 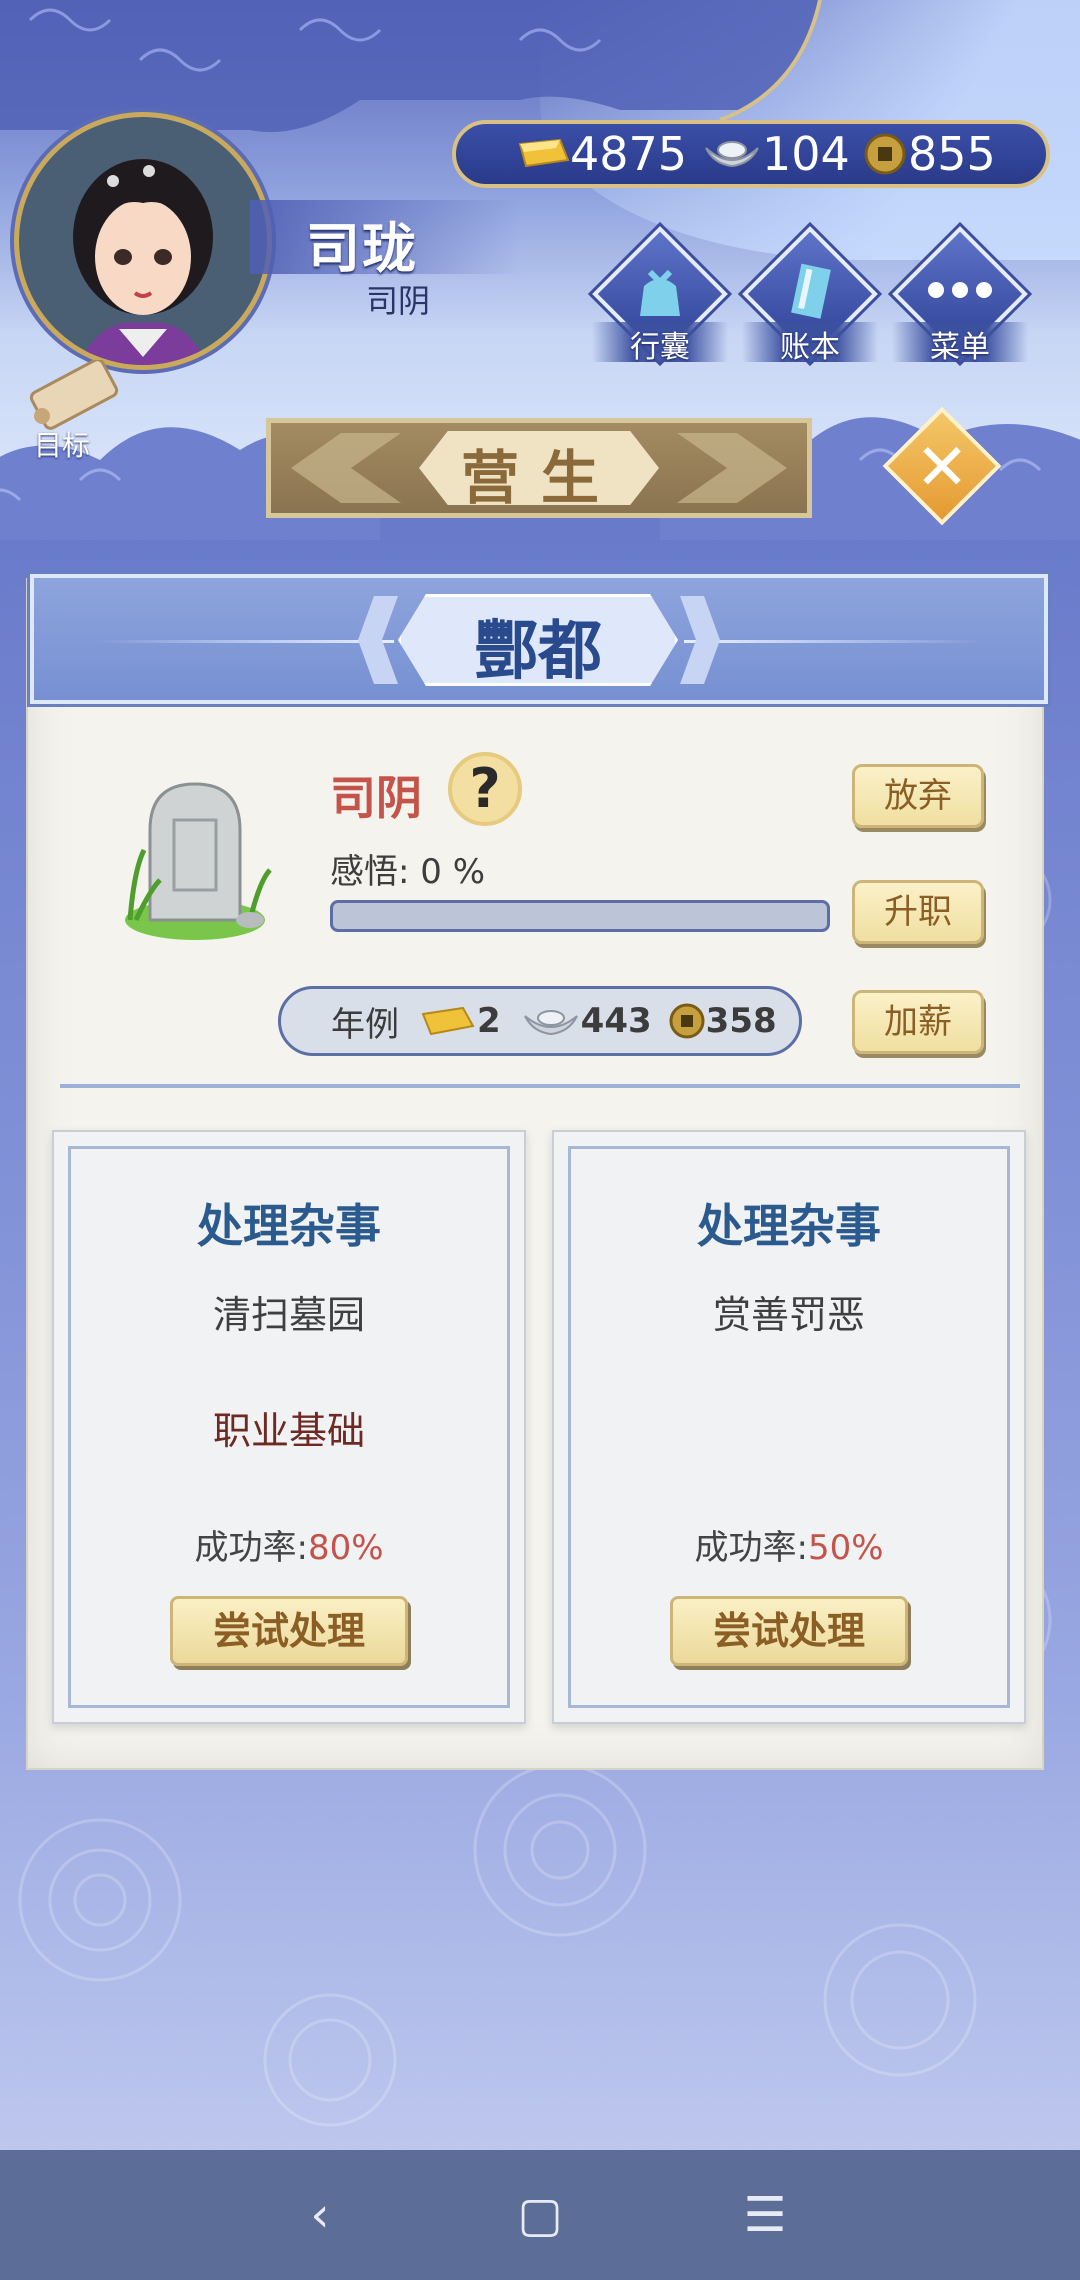 I want to click on rate-value: 50%, so click(x=845, y=1548).